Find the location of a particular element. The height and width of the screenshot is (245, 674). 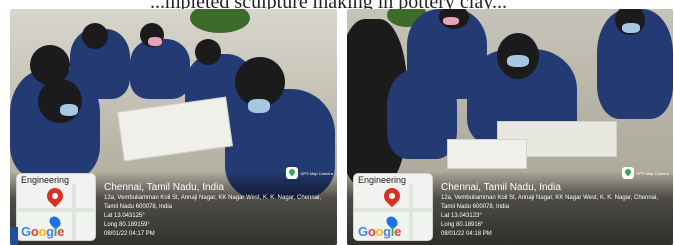

longitude: Long 80.18916° is located at coordinates (462, 225).